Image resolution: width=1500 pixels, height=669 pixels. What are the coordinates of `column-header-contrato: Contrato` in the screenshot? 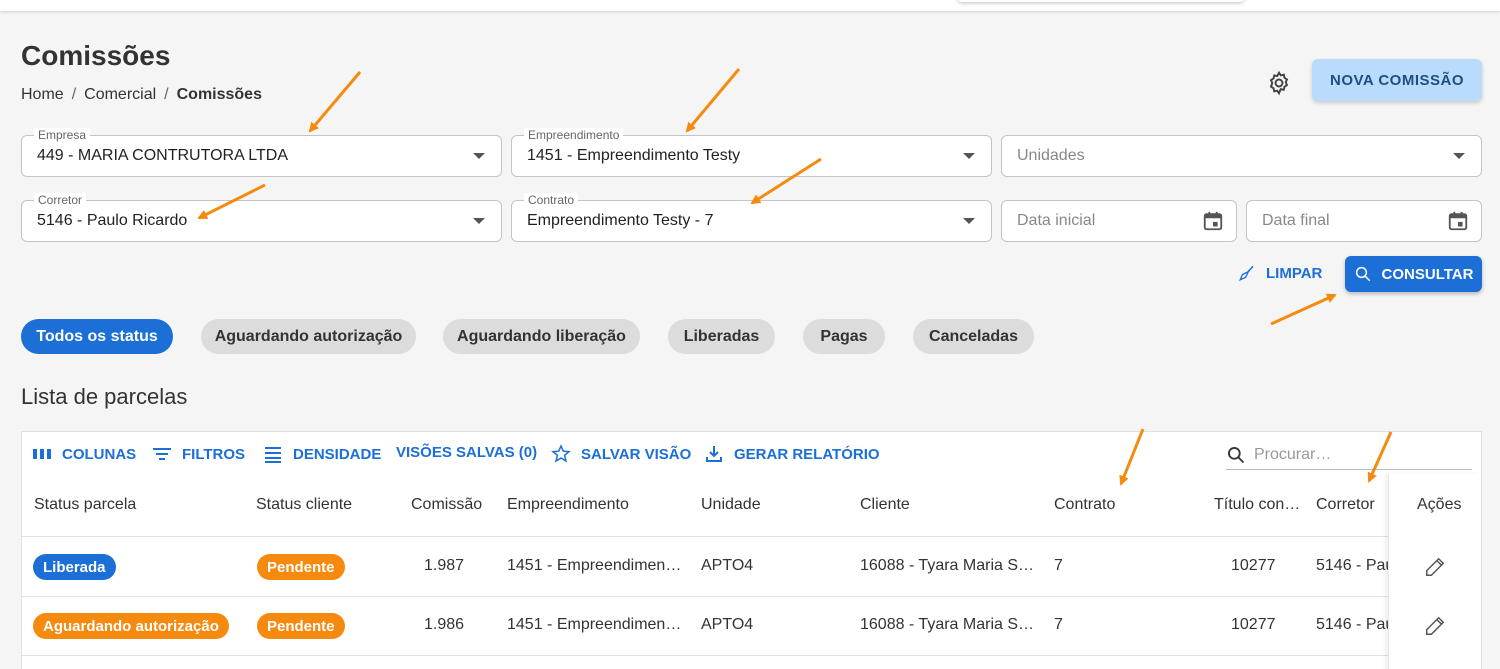 It's located at (1084, 505).